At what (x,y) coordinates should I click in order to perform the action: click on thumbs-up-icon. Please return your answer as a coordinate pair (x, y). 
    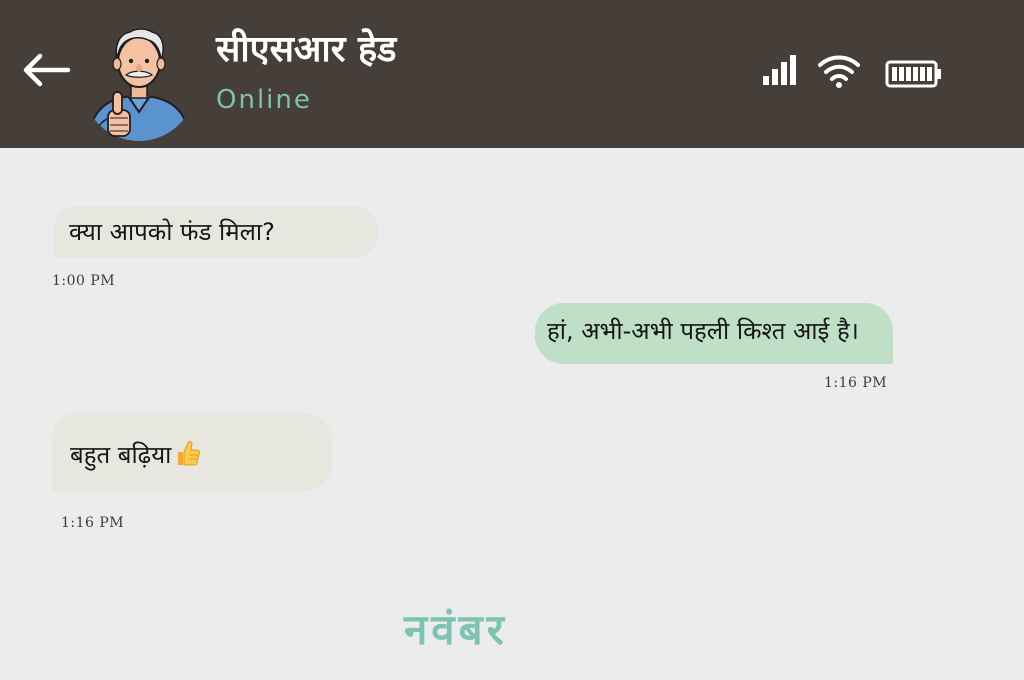
    Looking at the image, I should click on (188, 453).